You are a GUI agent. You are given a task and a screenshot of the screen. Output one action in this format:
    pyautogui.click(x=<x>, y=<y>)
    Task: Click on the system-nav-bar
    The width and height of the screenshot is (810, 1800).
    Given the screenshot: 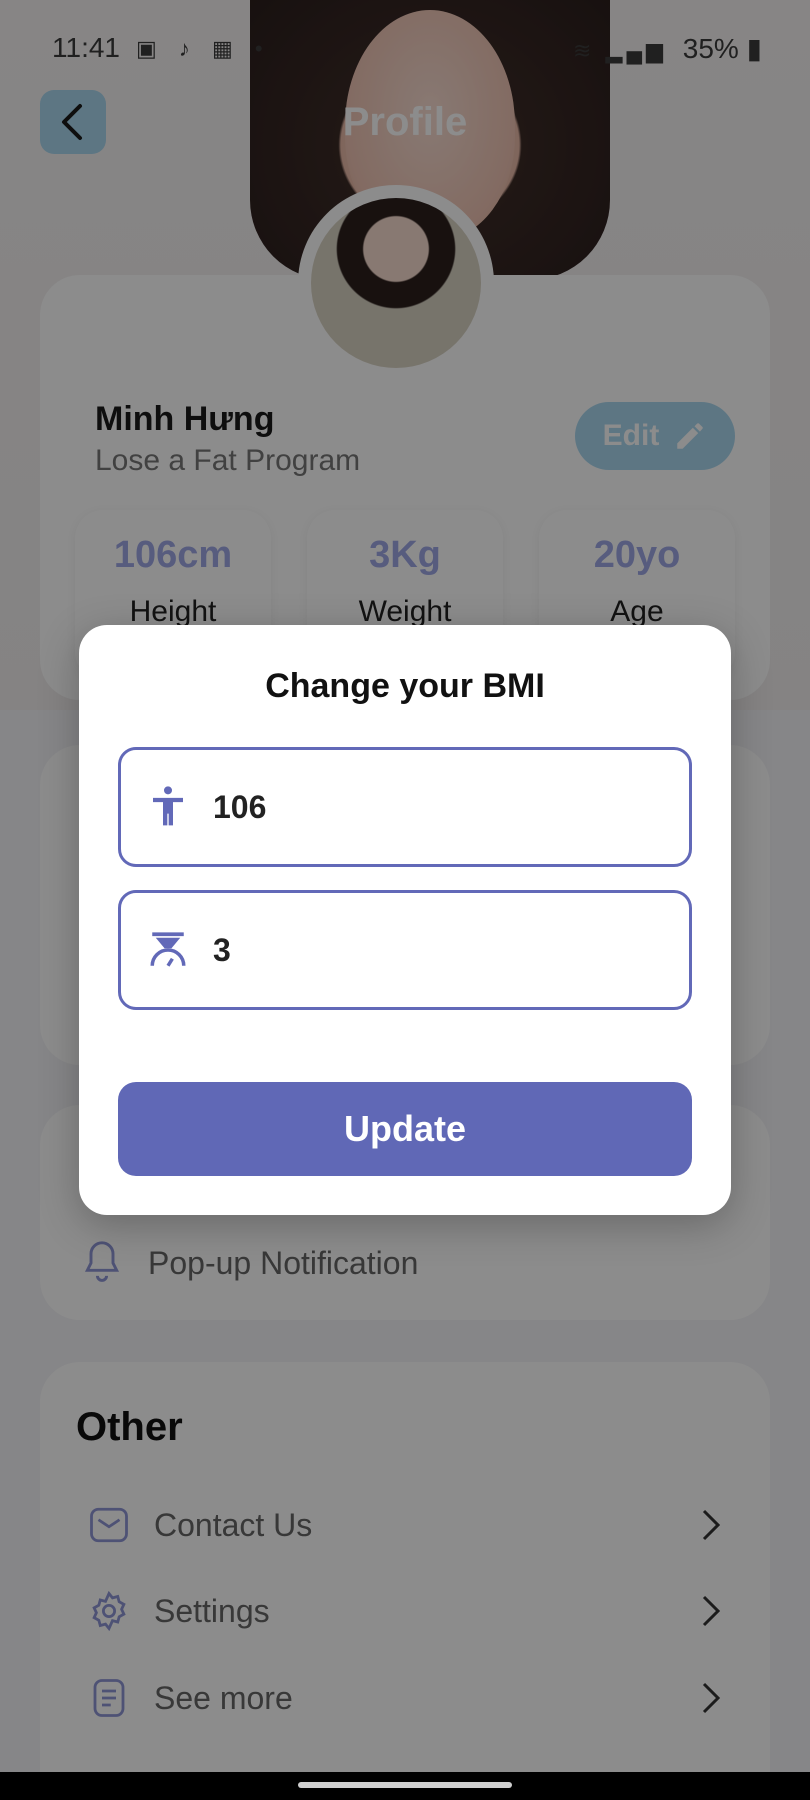 What is the action you would take?
    pyautogui.click(x=405, y=1786)
    